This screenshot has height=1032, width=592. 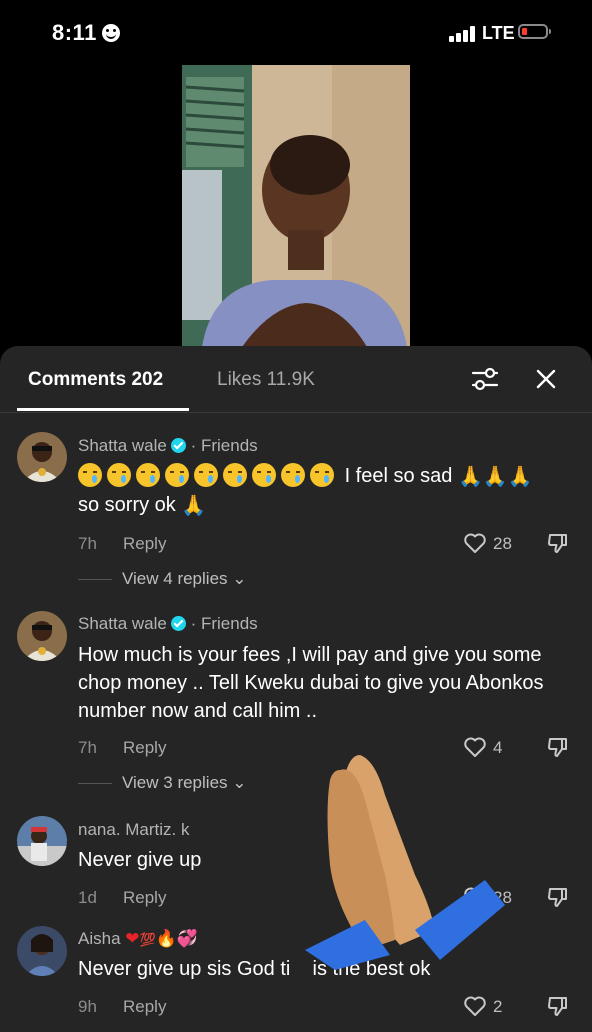 I want to click on comment-meta: 9h Reply, so click(x=122, y=1007).